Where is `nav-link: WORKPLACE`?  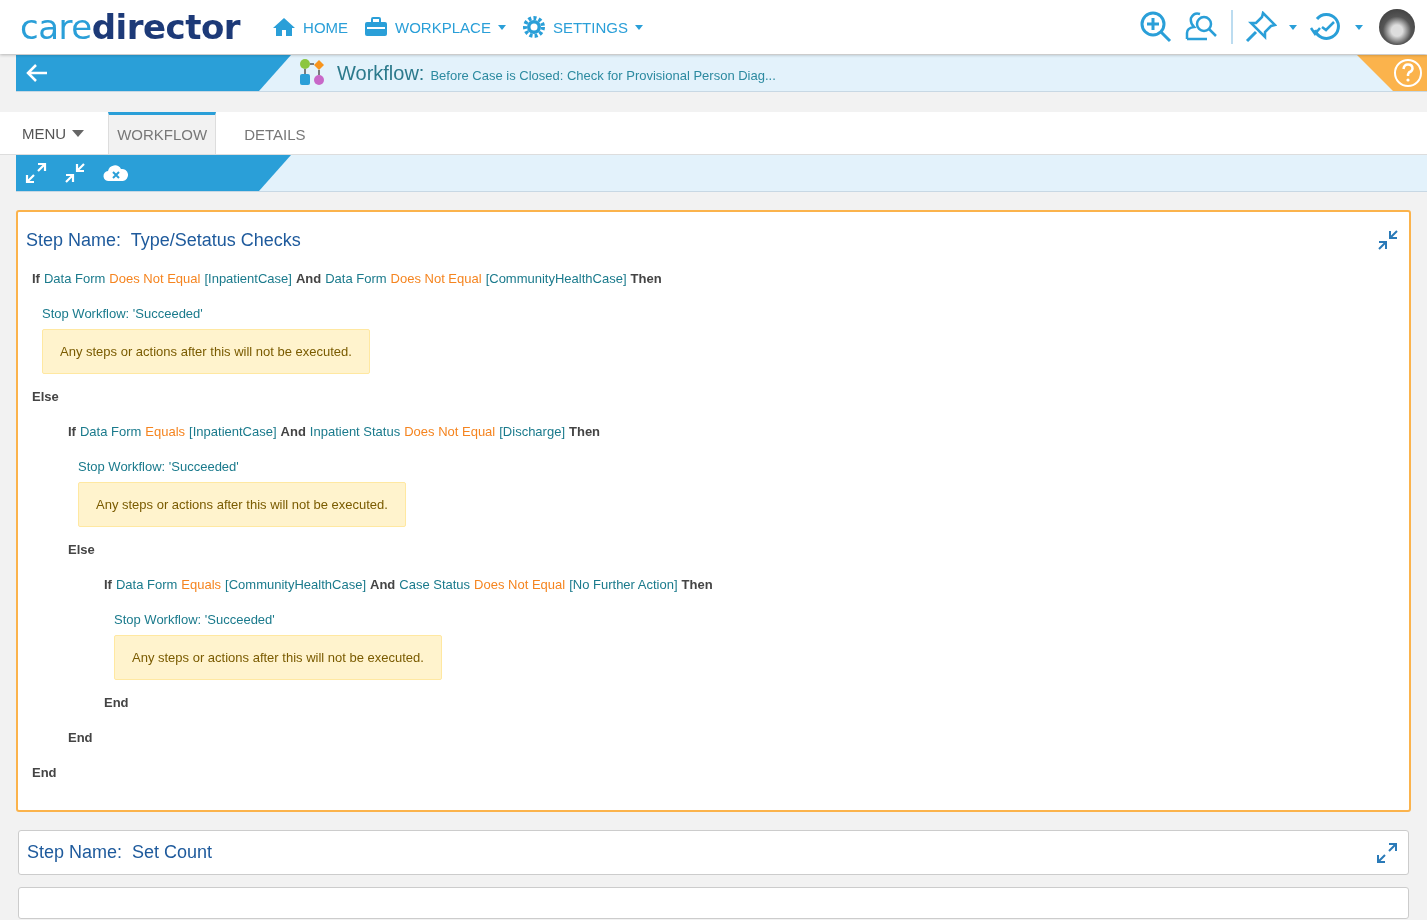 nav-link: WORKPLACE is located at coordinates (435, 27).